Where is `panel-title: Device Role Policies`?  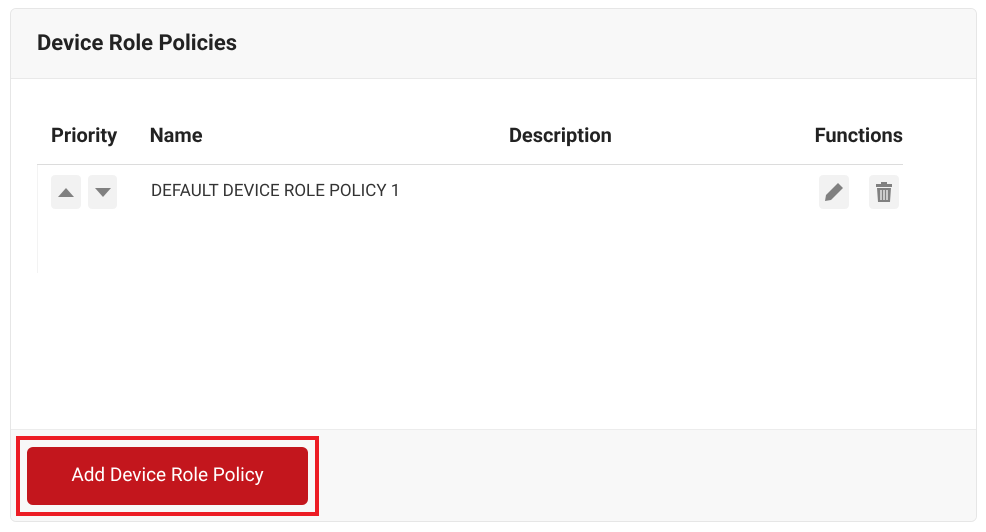 panel-title: Device Role Policies is located at coordinates (137, 44).